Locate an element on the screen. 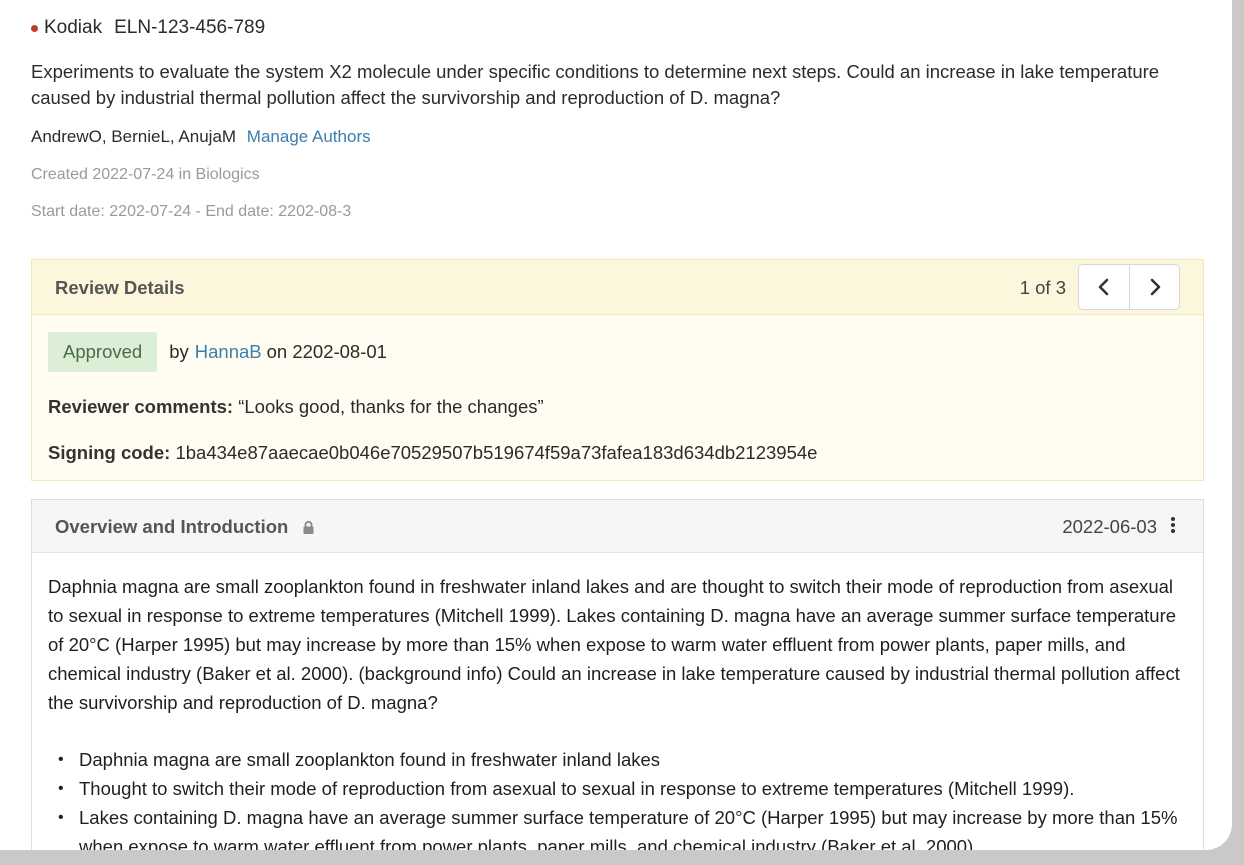  review-status-line: Approved by HannaB on 2202-08-01 is located at coordinates (220, 352).